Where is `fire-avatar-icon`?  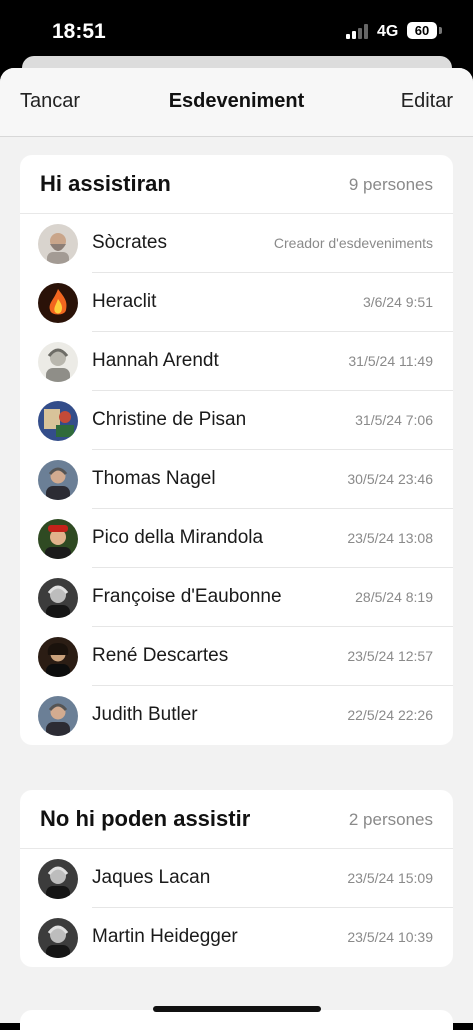
fire-avatar-icon is located at coordinates (58, 303).